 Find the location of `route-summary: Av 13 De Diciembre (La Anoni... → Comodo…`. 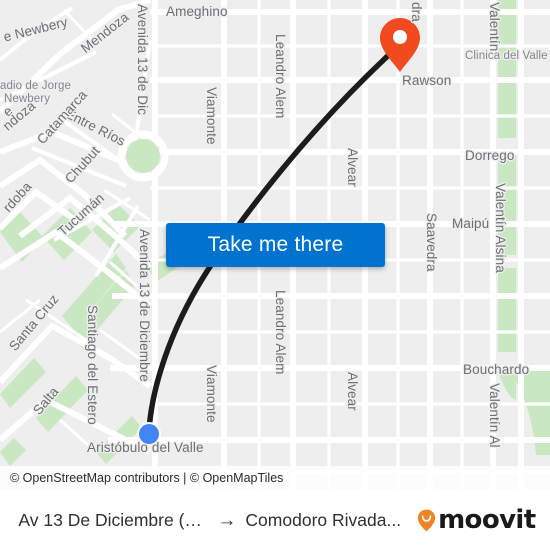

route-summary: Av 13 De Diciembre (La Anoni... → Comodo… is located at coordinates (202, 520).